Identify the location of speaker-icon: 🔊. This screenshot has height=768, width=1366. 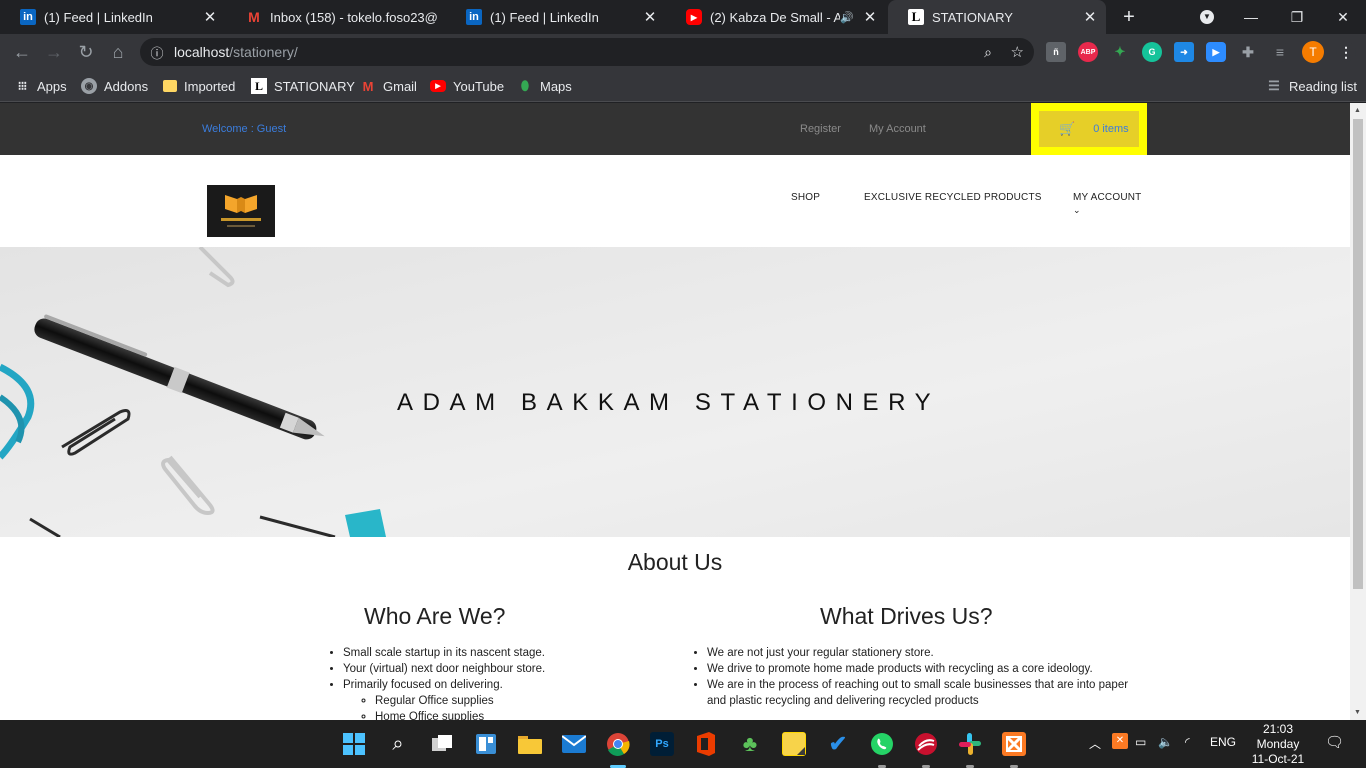
(847, 17).